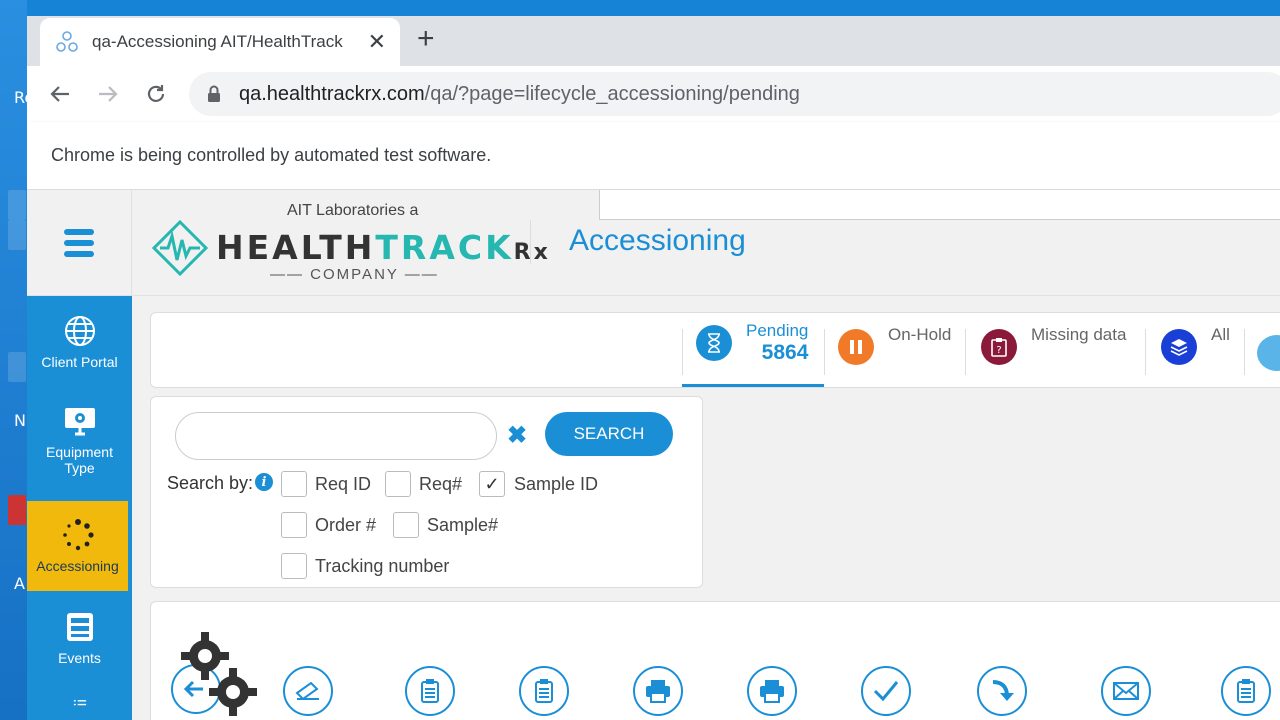  I want to click on gears-loading-icon, so click(219, 674).